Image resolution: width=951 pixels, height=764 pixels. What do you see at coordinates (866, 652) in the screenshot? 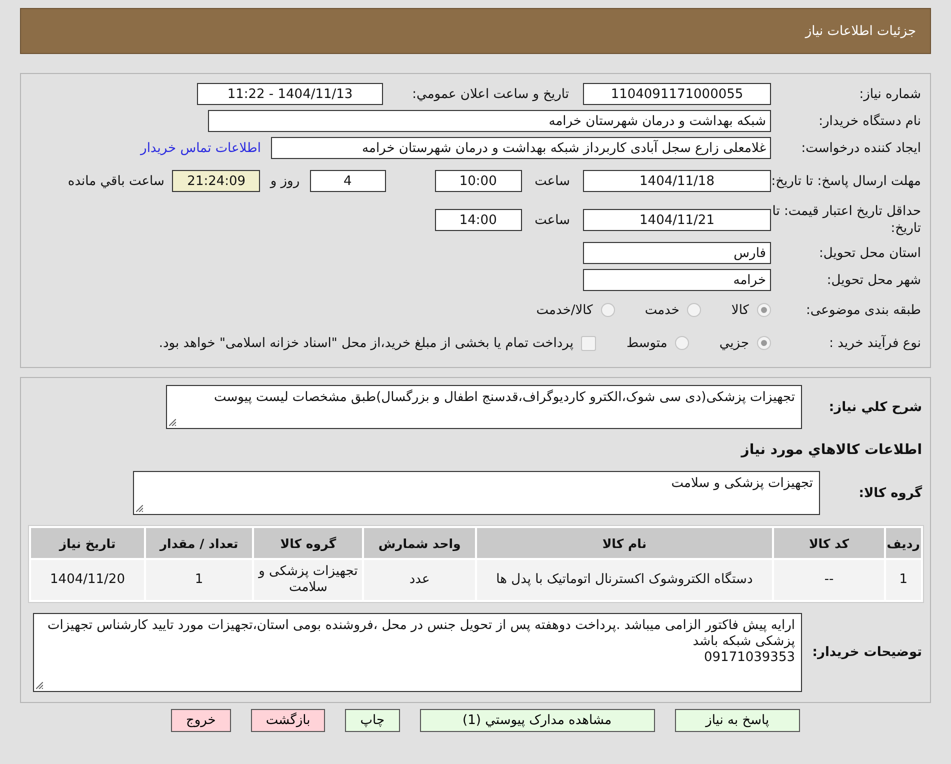
I see `field-label: توضیحات خریدار:` at bounding box center [866, 652].